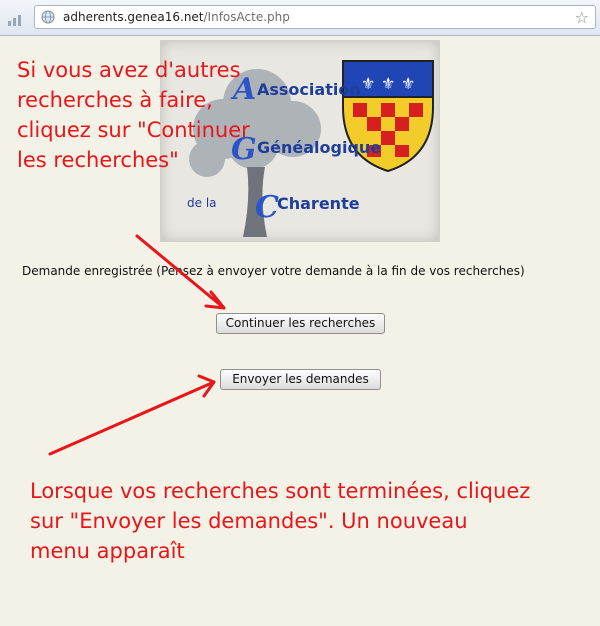 This screenshot has width=600, height=626. I want to click on annotation-line: recherches à faire,, so click(115, 100).